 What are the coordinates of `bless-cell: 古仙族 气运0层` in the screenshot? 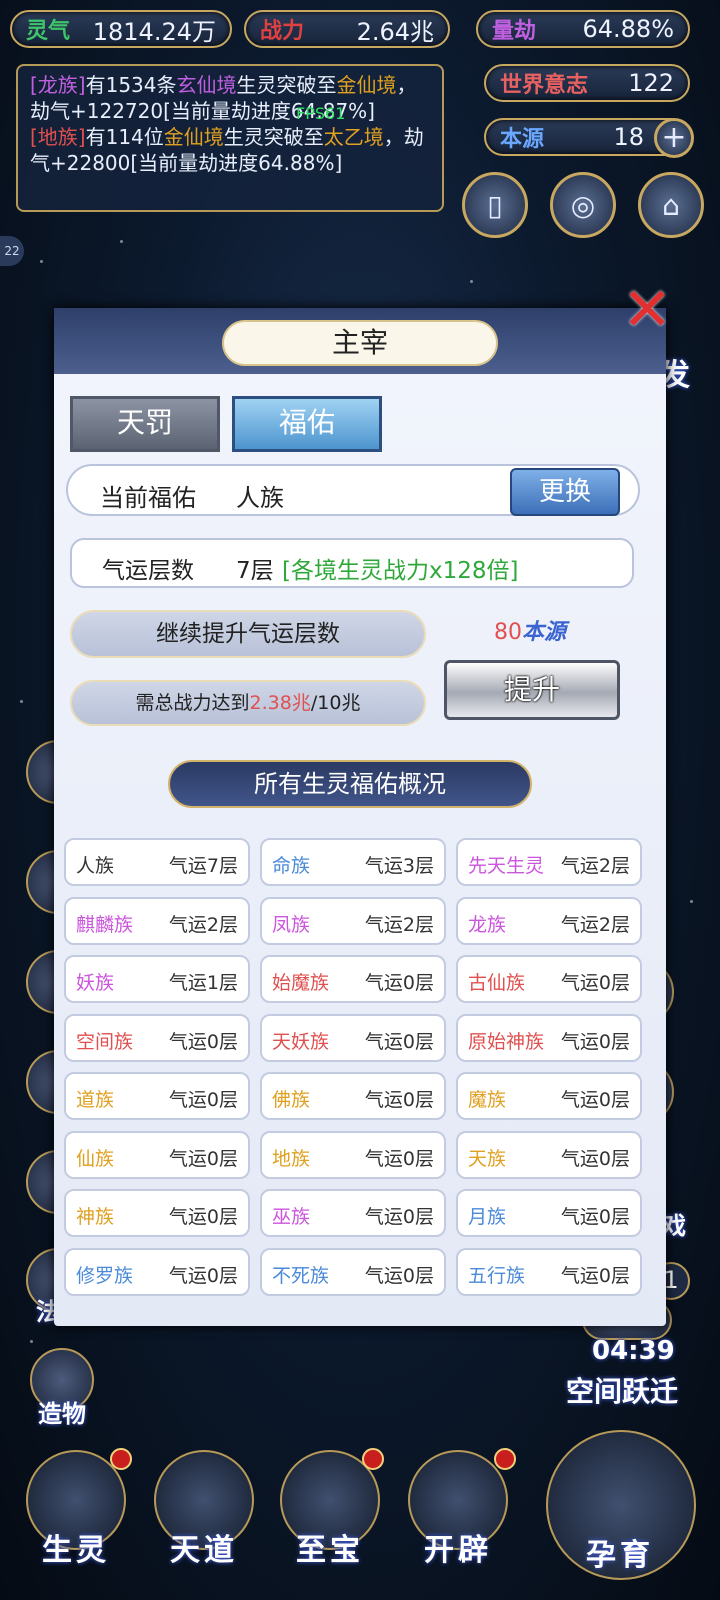 It's located at (549, 979).